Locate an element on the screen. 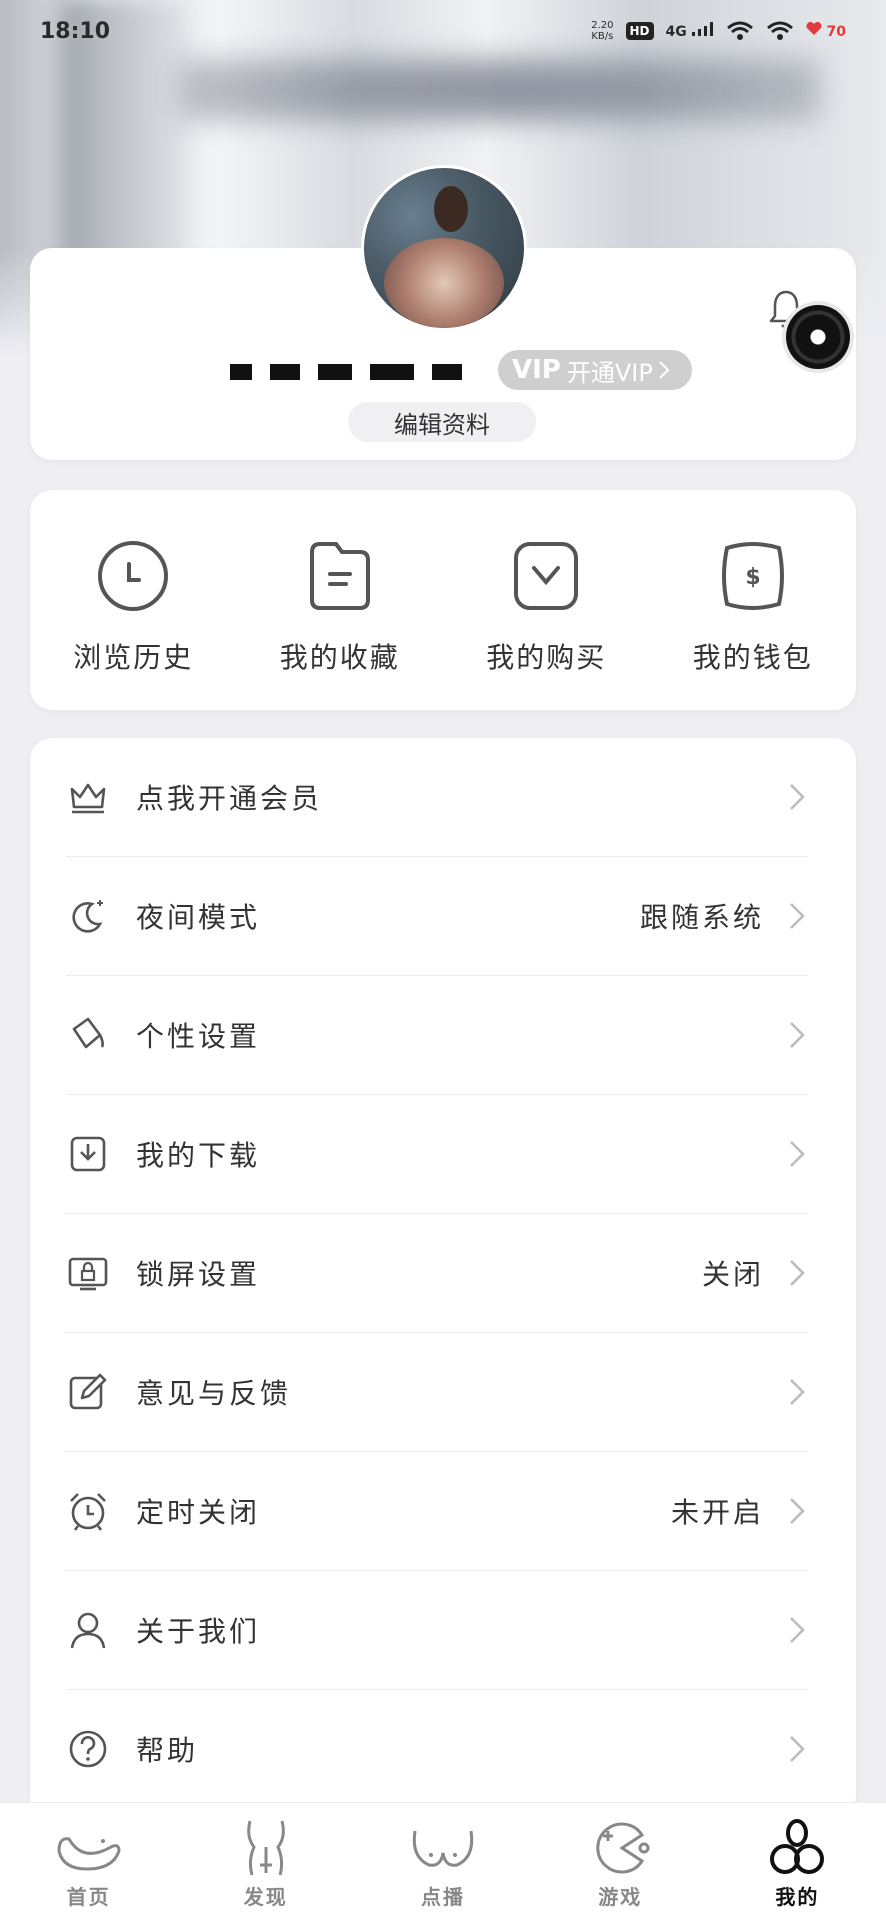  tab-mine: 我的 is located at coordinates (797, 1862).